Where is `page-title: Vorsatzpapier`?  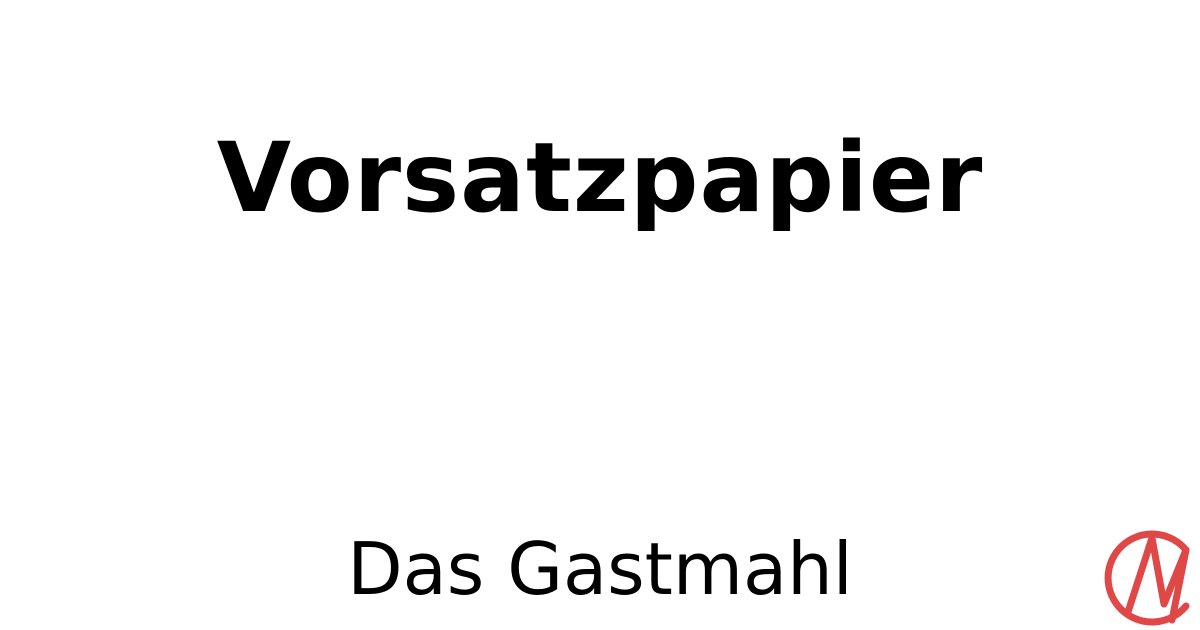
page-title: Vorsatzpapier is located at coordinates (600, 178).